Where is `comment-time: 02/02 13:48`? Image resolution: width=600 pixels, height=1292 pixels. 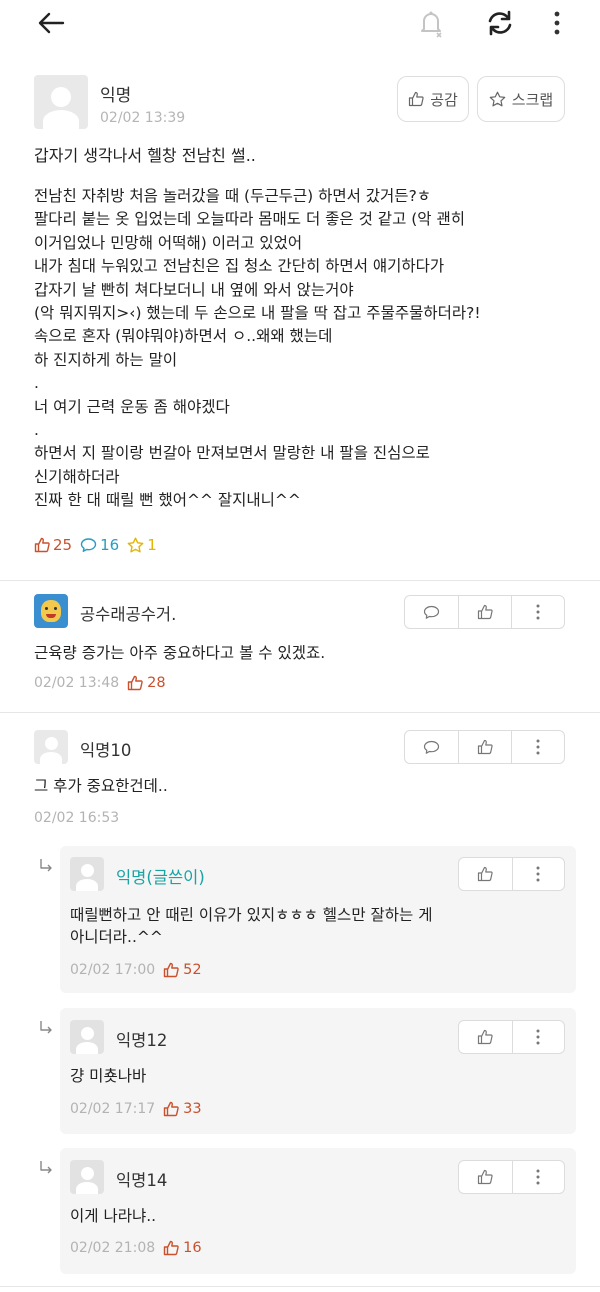
comment-time: 02/02 13:48 is located at coordinates (77, 683).